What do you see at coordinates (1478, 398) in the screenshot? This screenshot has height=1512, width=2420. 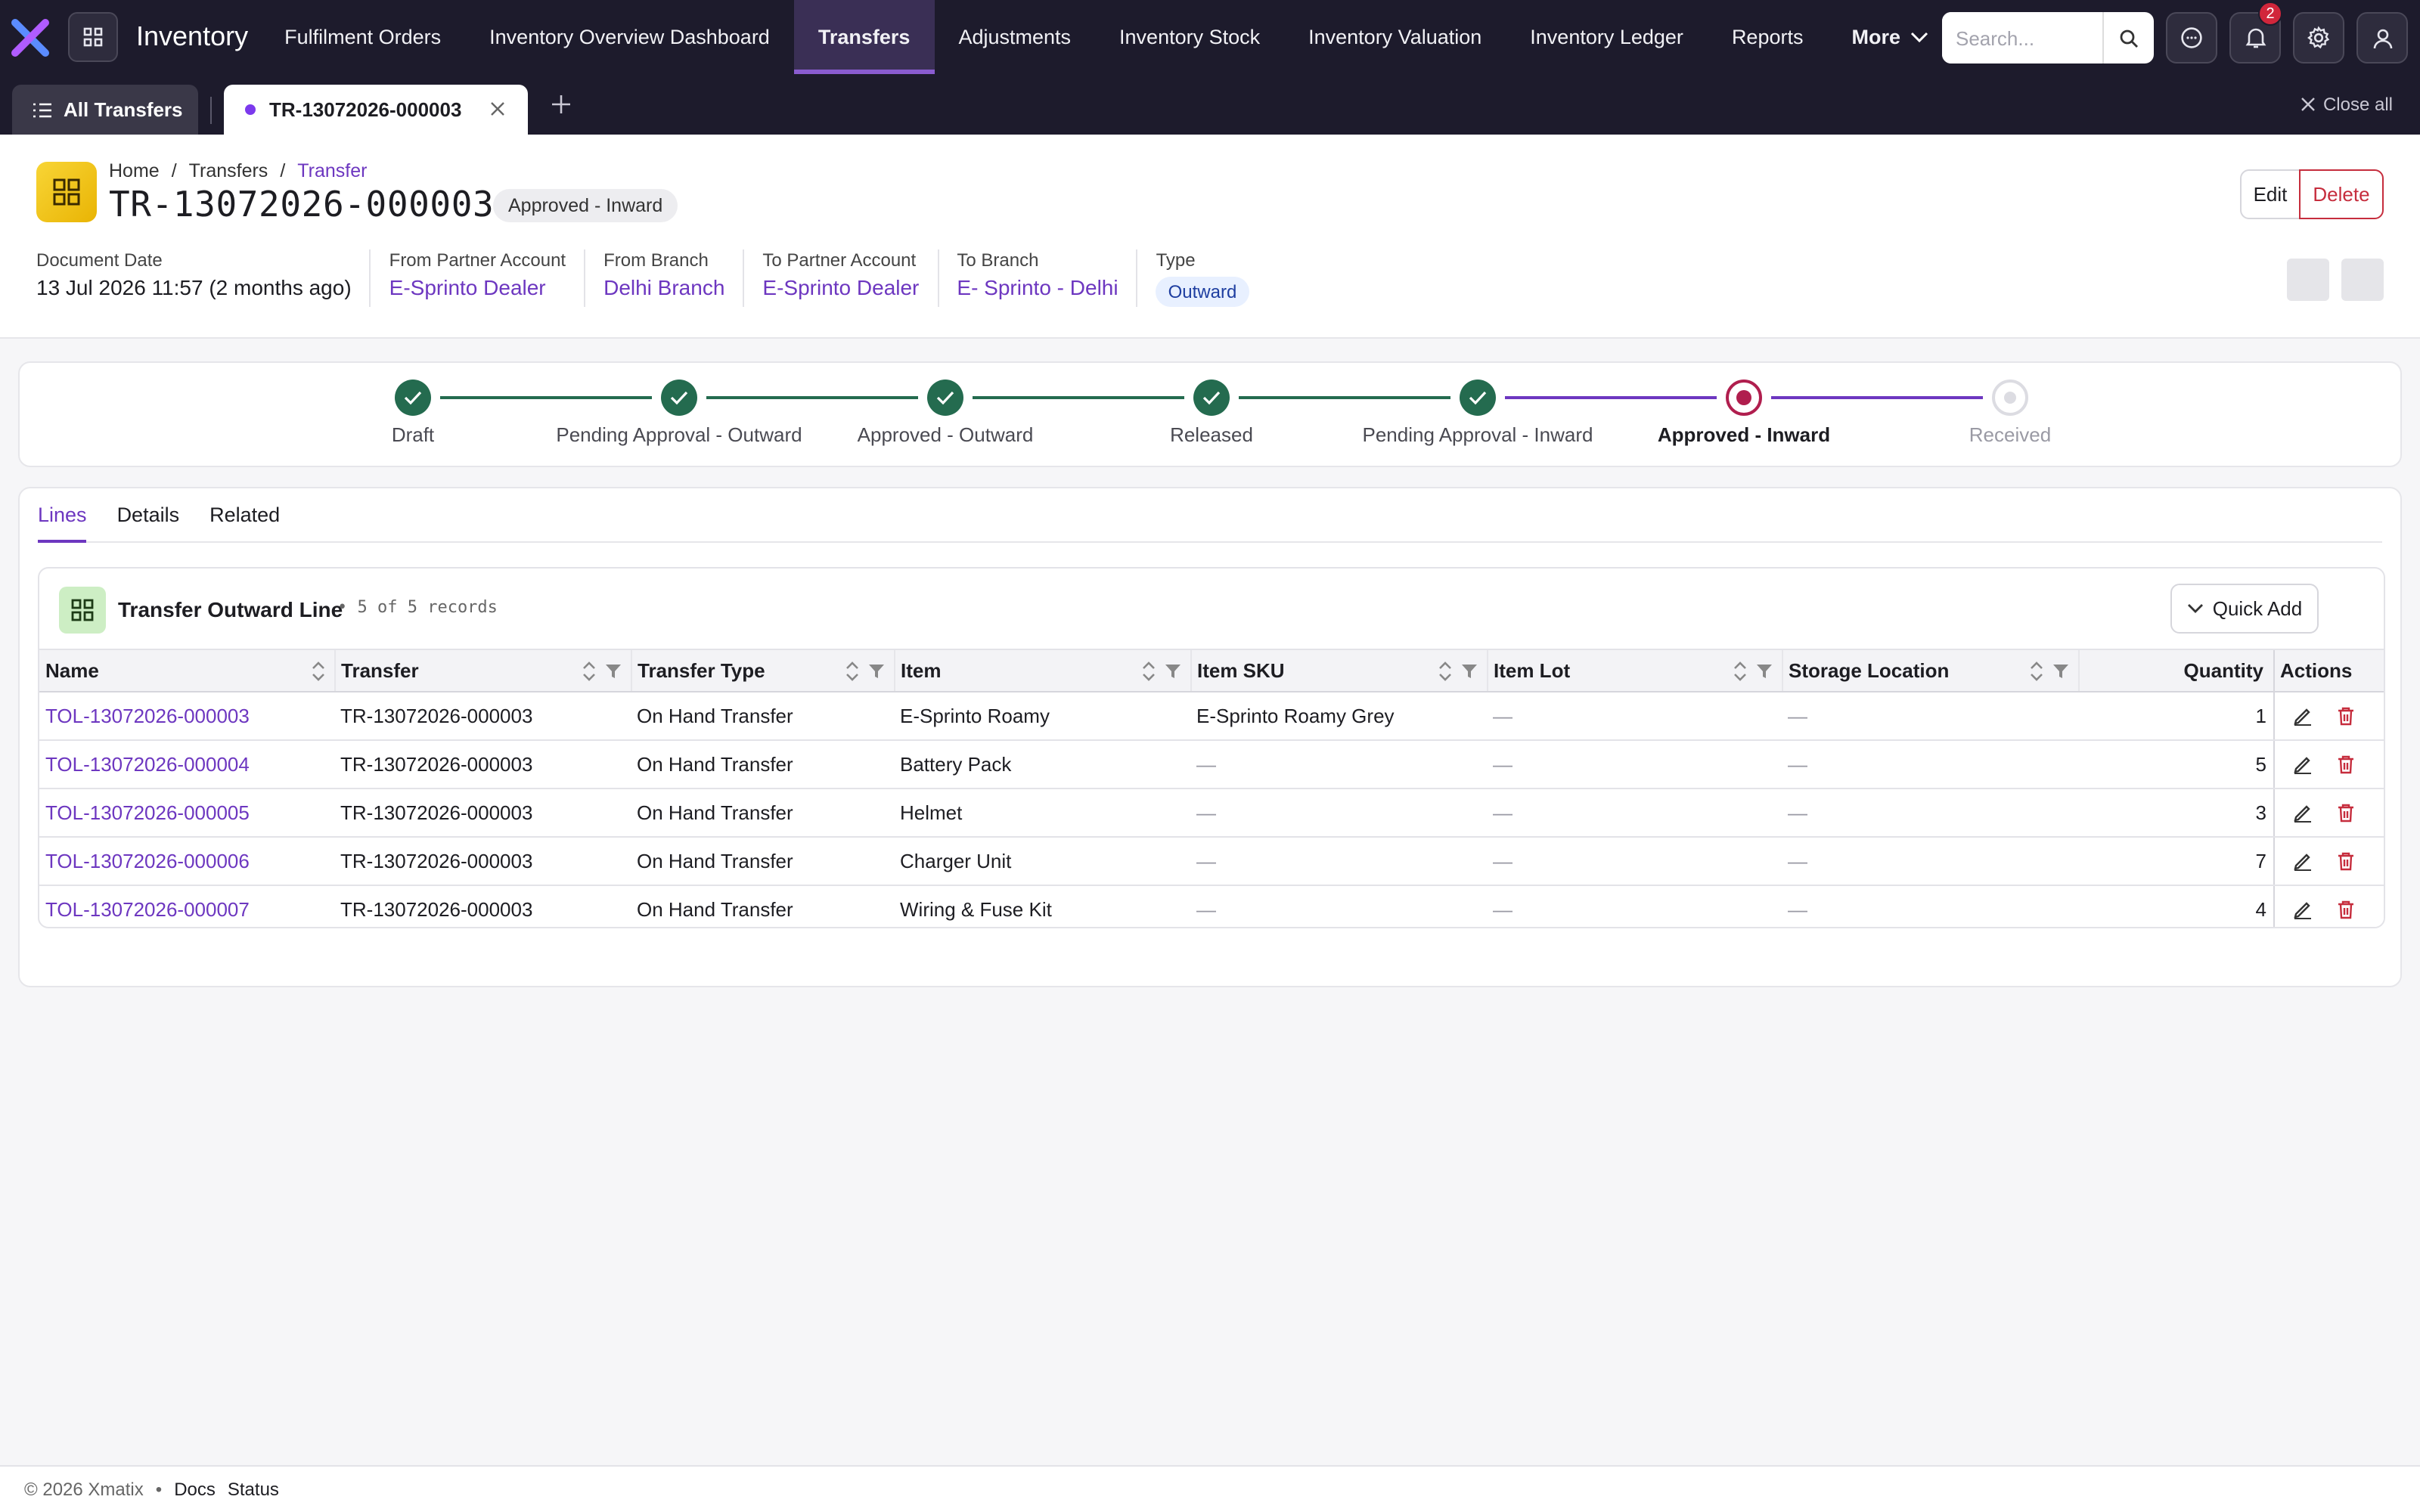 I see `check-icon` at bounding box center [1478, 398].